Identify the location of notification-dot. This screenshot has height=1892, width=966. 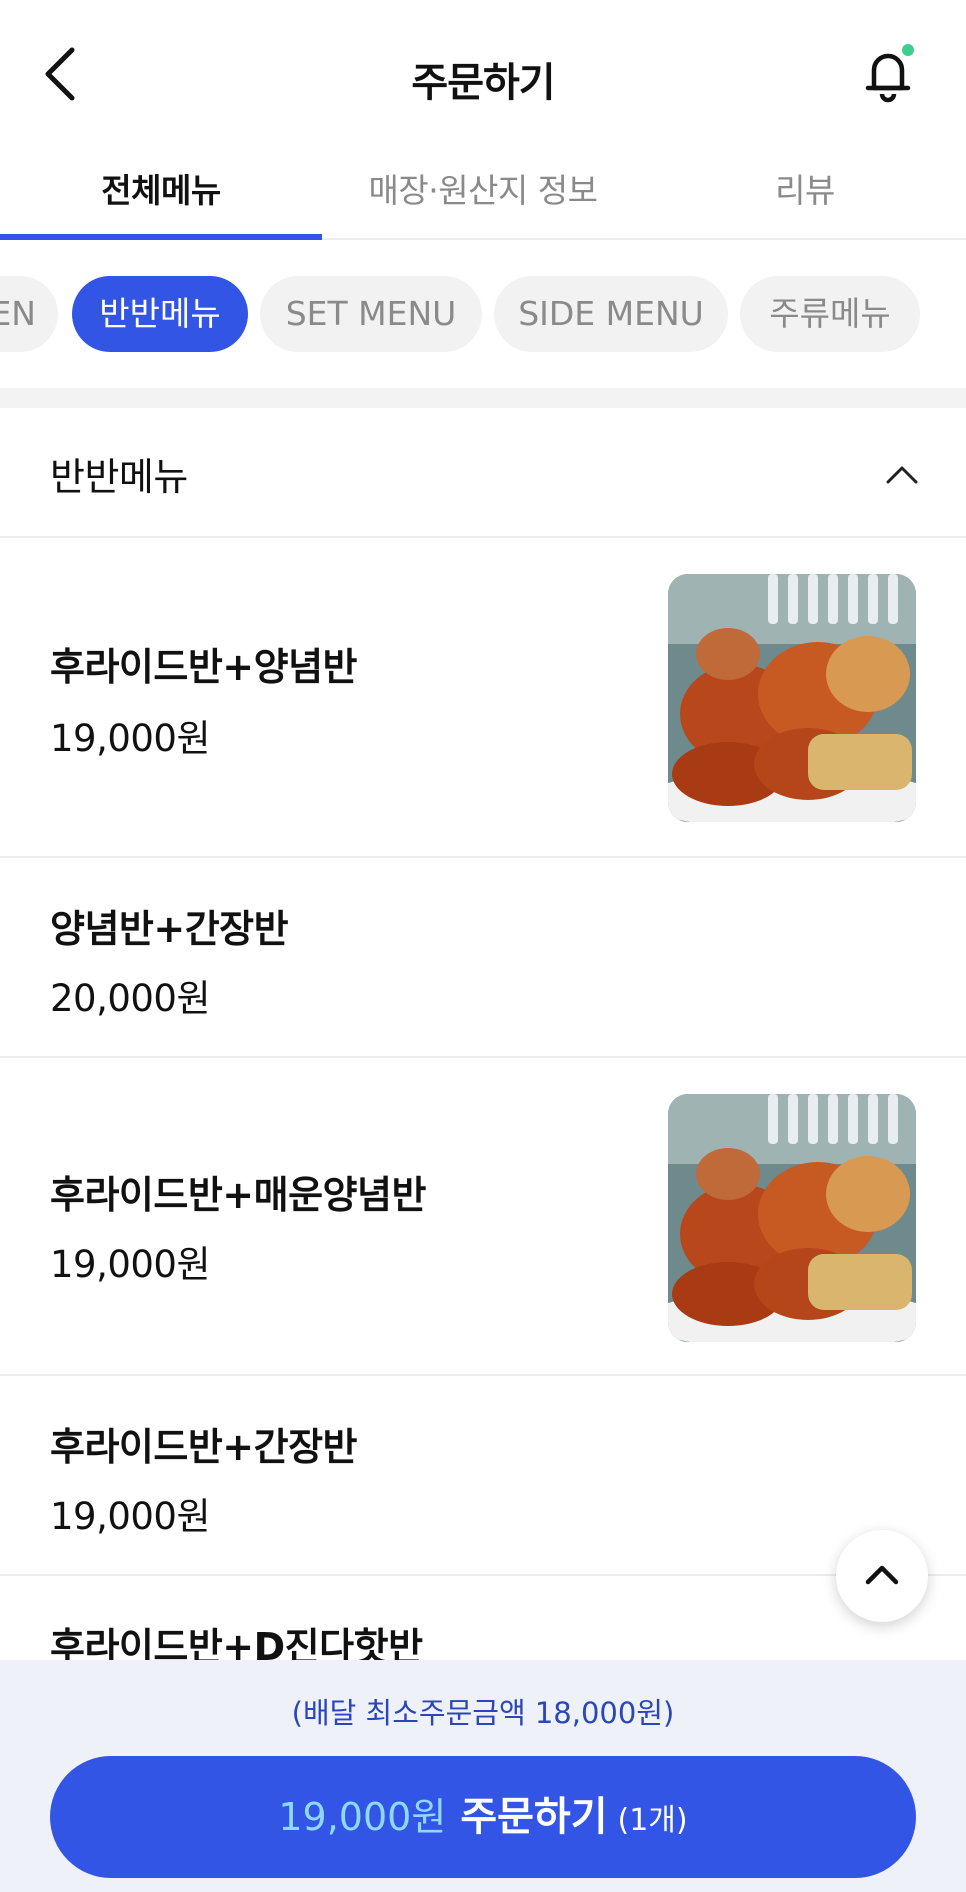
(908, 50).